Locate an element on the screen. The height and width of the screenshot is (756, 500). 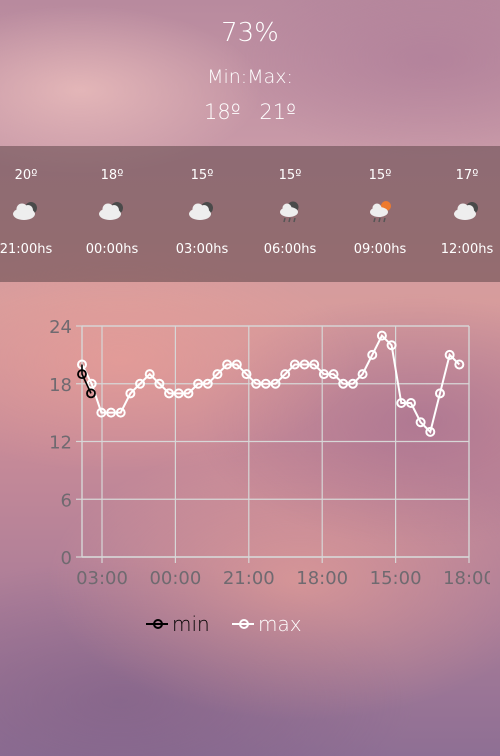
forecast-item: 15º 03:00hs is located at coordinates (202, 214).